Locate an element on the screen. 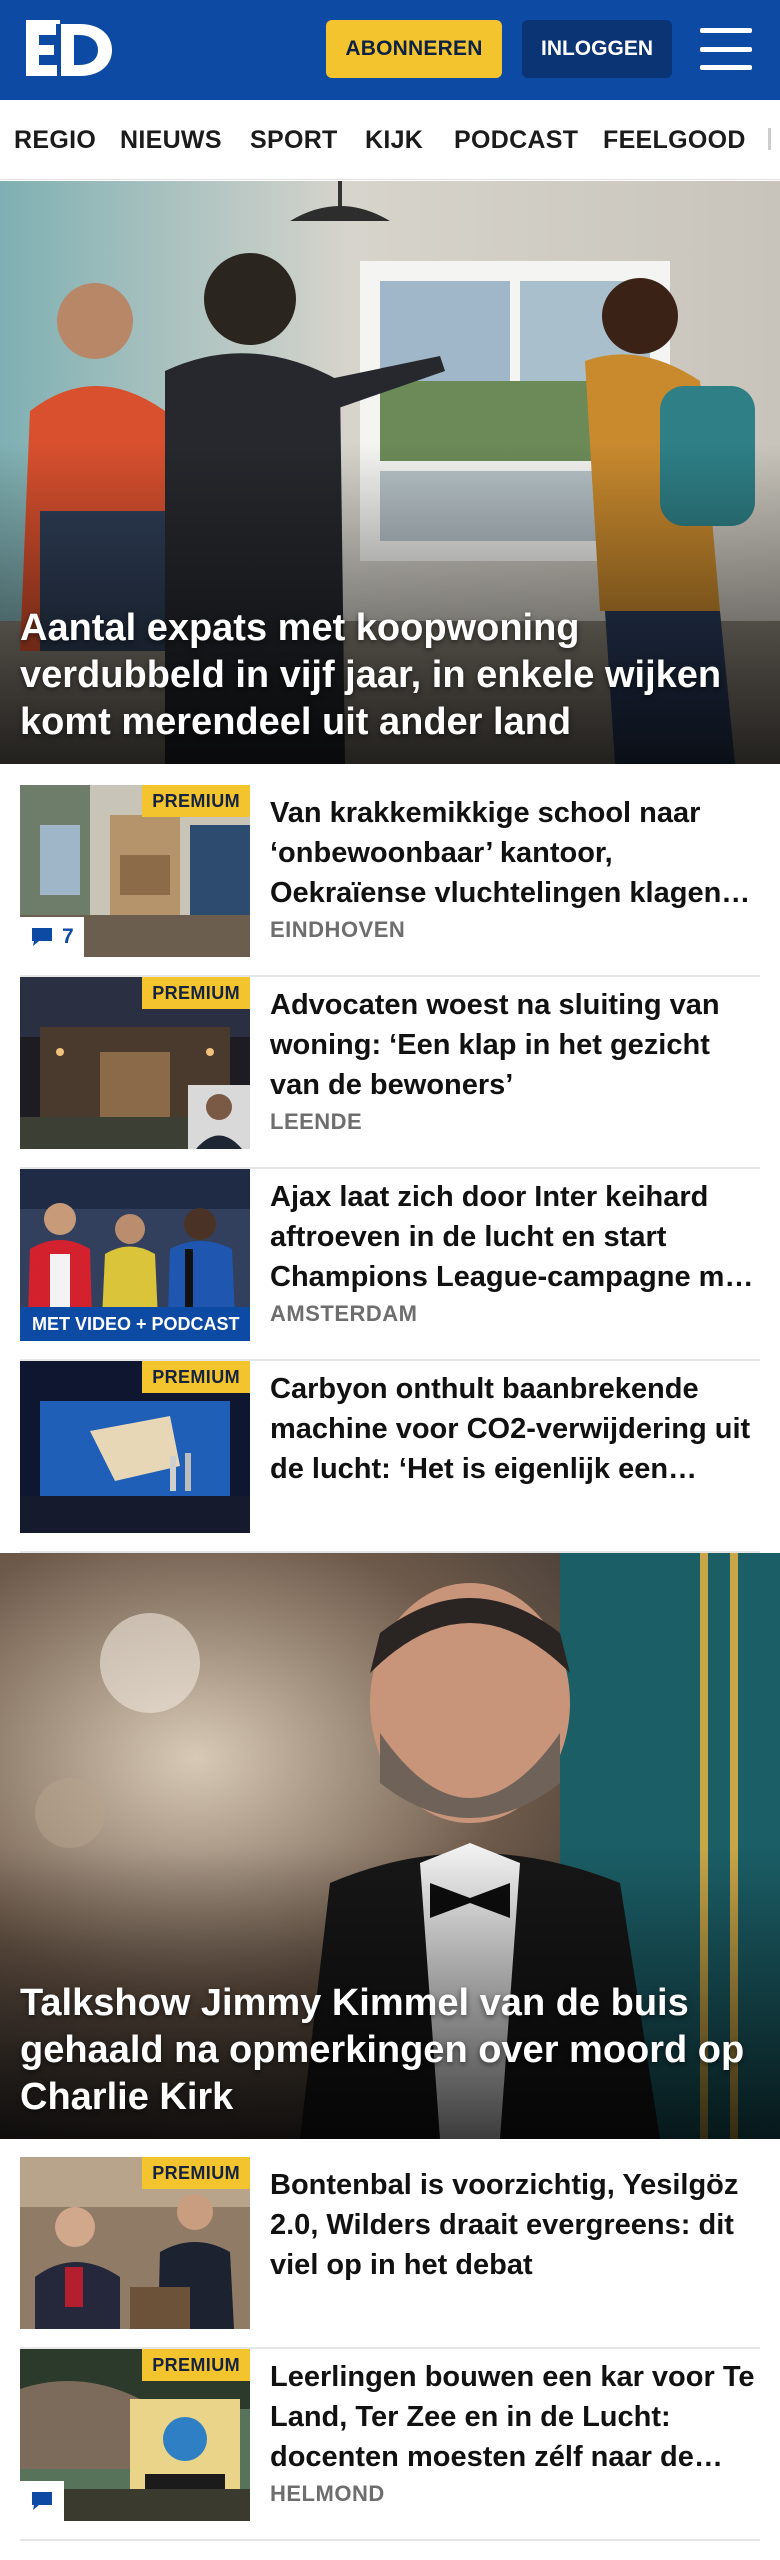  article-location: EINDHOVEN is located at coordinates (338, 929).